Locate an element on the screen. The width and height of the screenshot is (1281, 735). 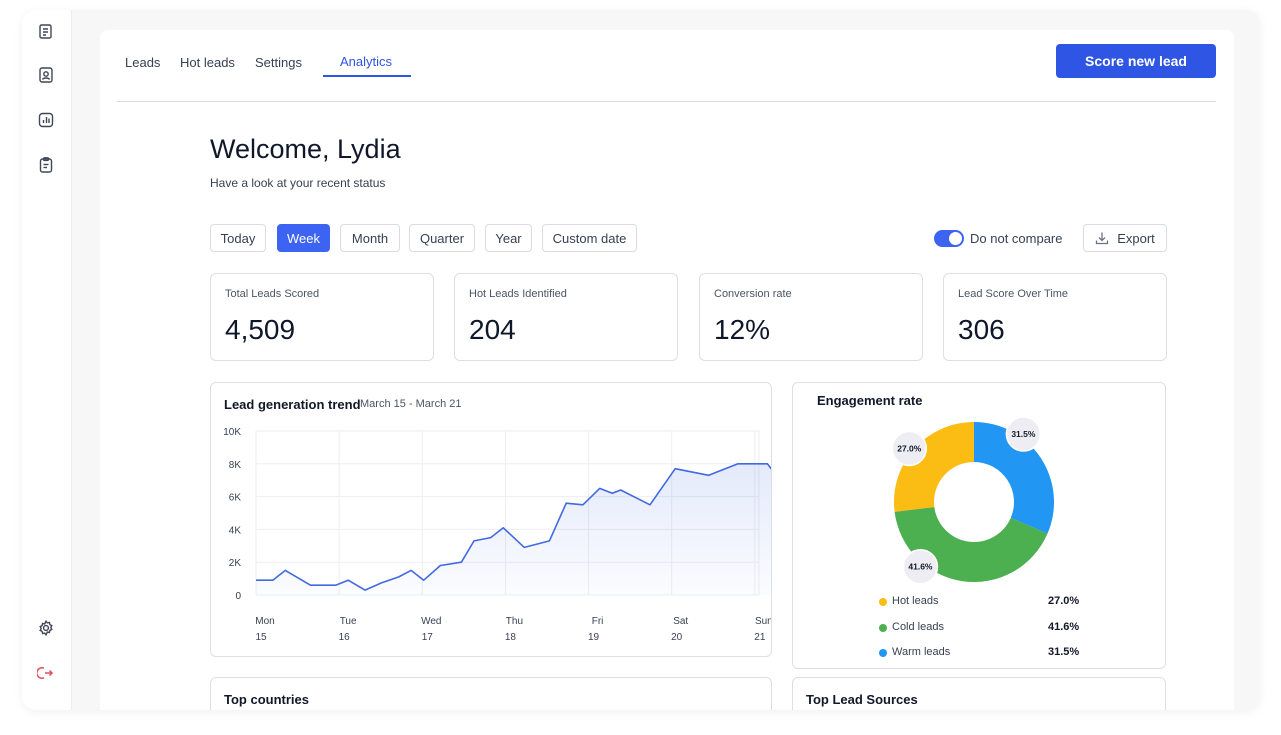
gear-icon is located at coordinates (46, 628).